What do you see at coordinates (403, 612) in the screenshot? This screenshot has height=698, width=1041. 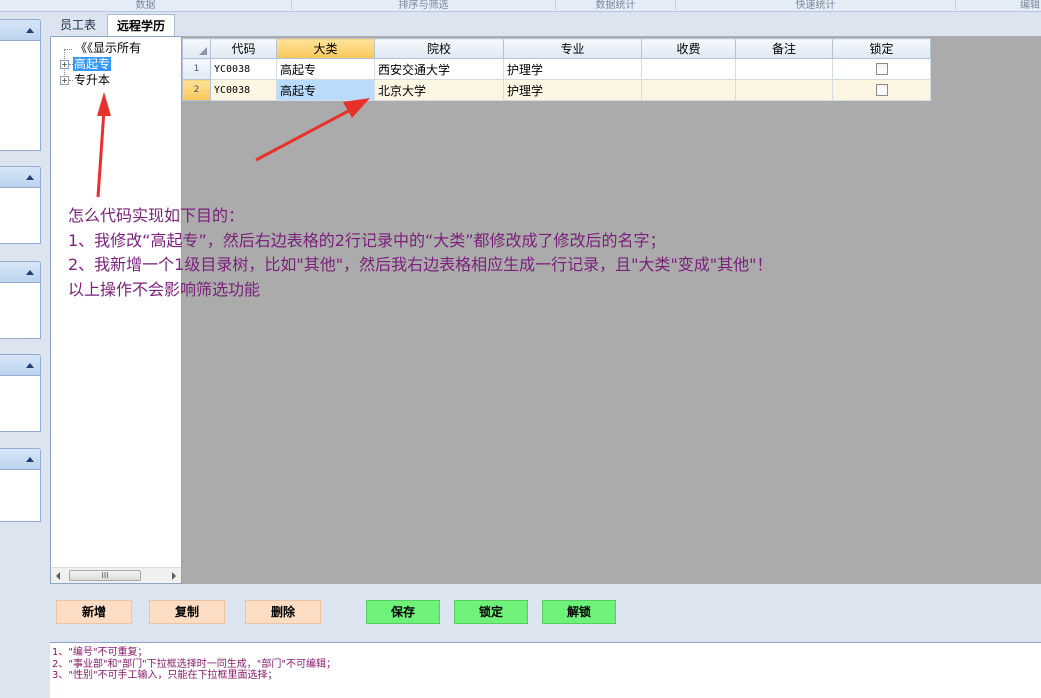 I see `save-button: 保存` at bounding box center [403, 612].